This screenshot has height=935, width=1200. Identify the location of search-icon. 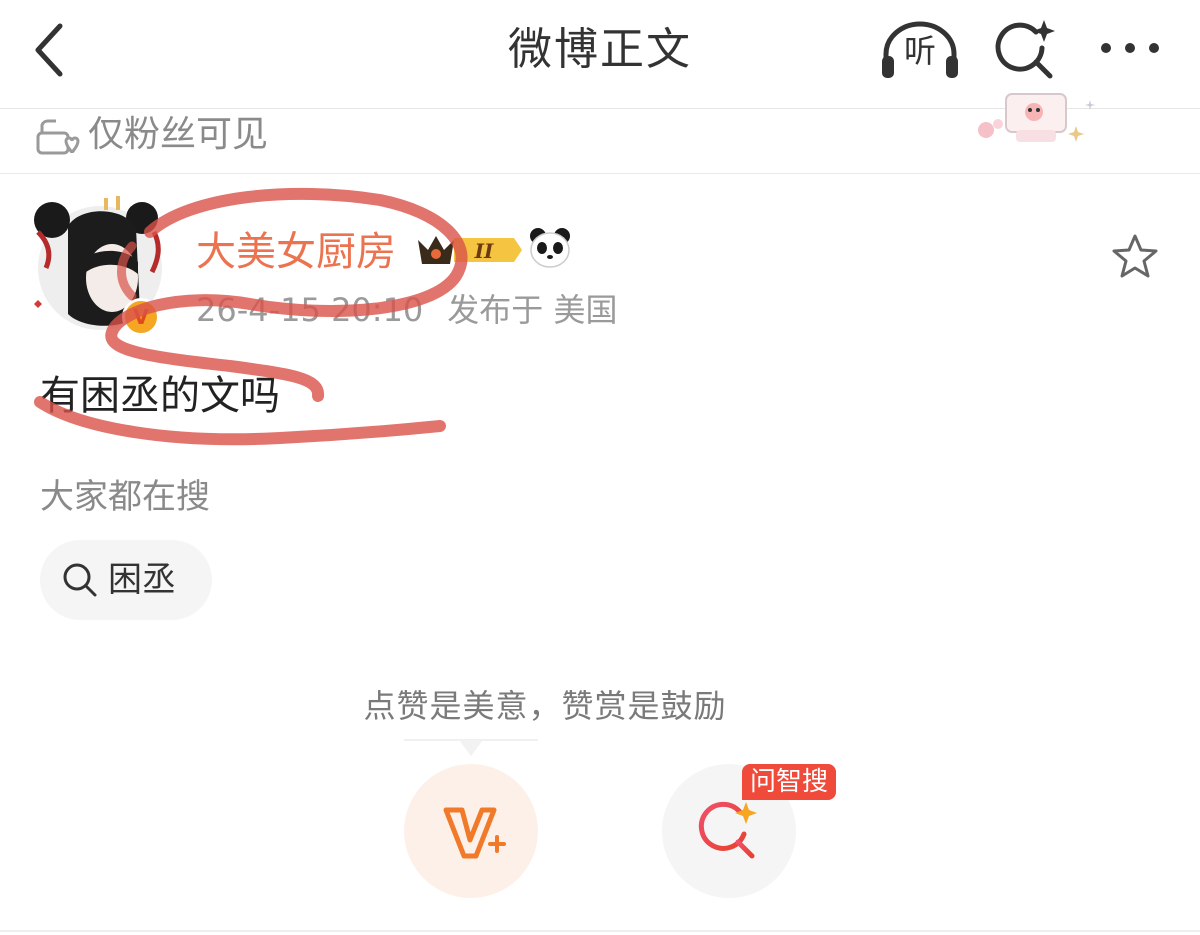
(80, 580).